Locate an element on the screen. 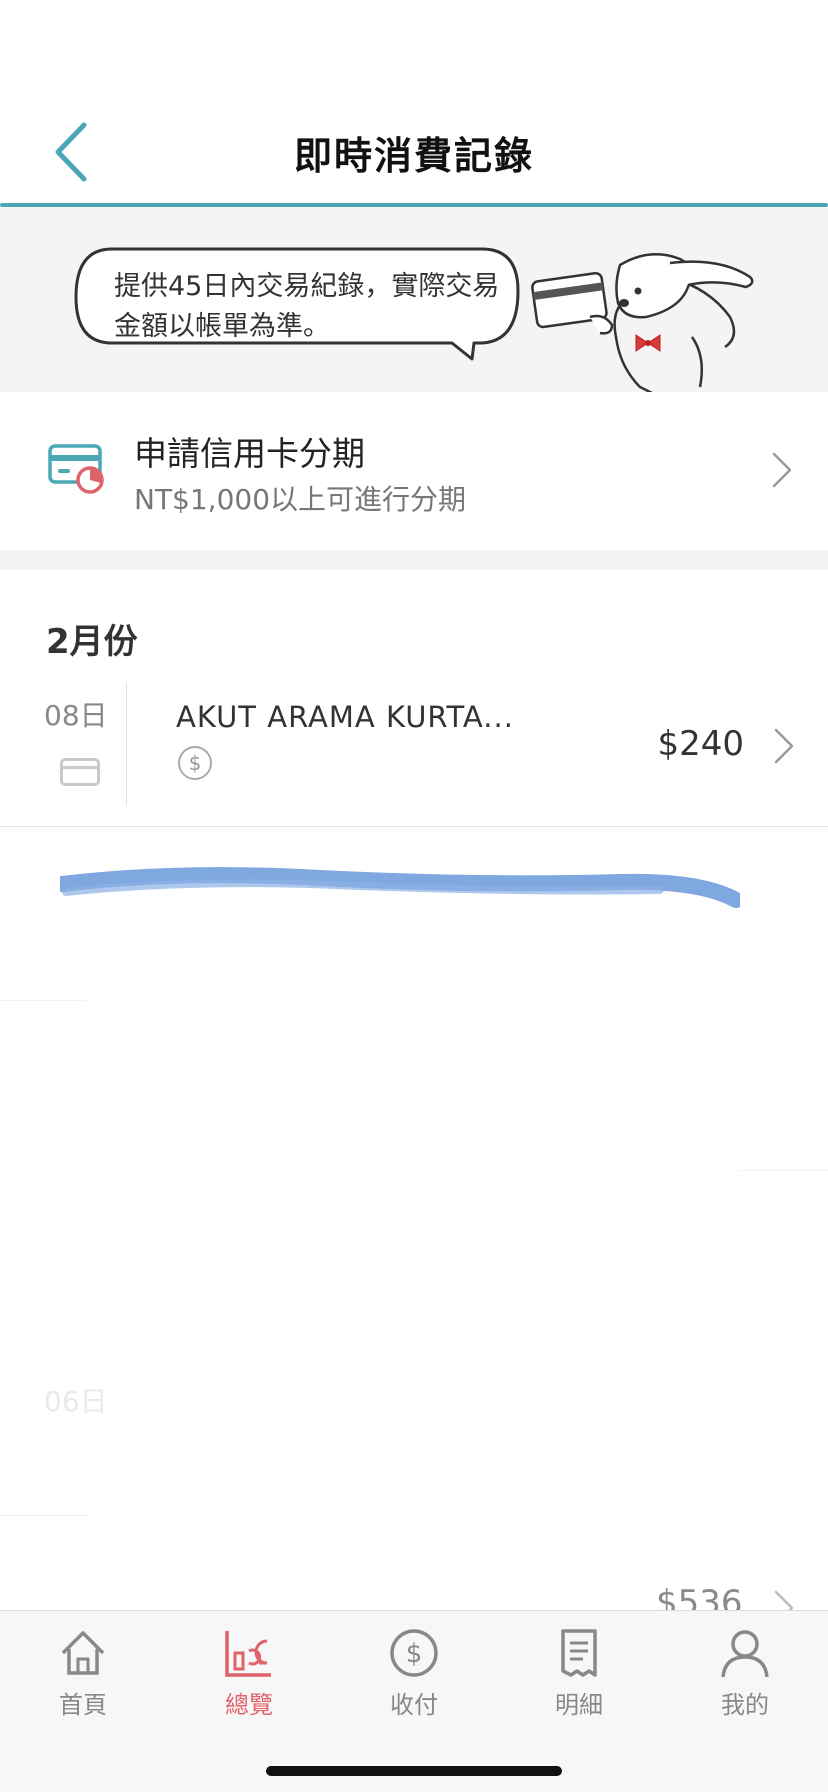  dollar-icon: $ is located at coordinates (195, 763).